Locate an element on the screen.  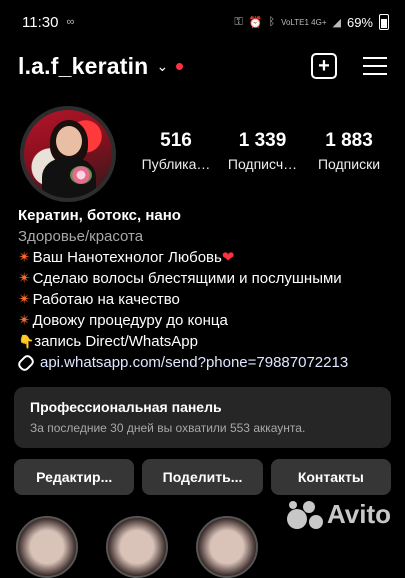
bio-line: ✴ Ваш Нанотехнолог Любовь❤ is located at coordinates (204, 257).